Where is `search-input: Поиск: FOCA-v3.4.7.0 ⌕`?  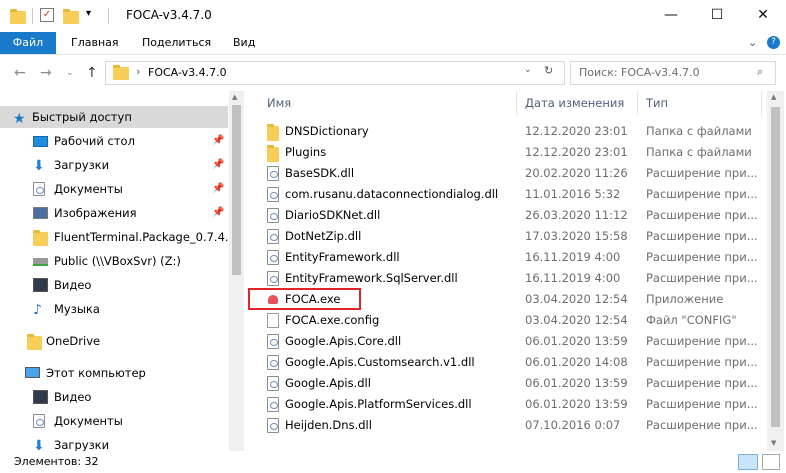
search-input: Поиск: FOCA-v3.4.7.0 ⌕ is located at coordinates (673, 73).